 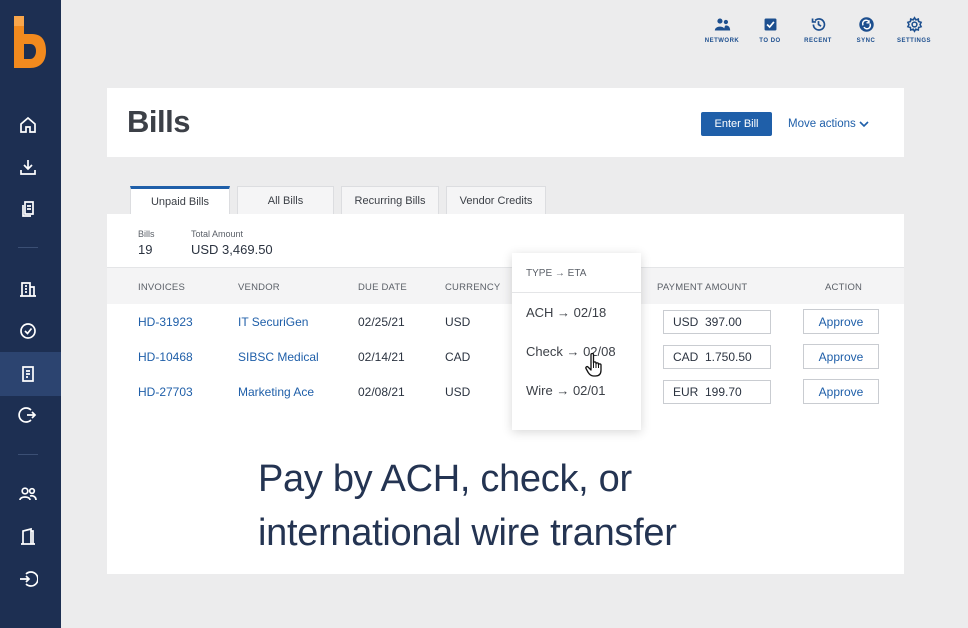 I want to click on documents-icon, so click(x=28, y=209).